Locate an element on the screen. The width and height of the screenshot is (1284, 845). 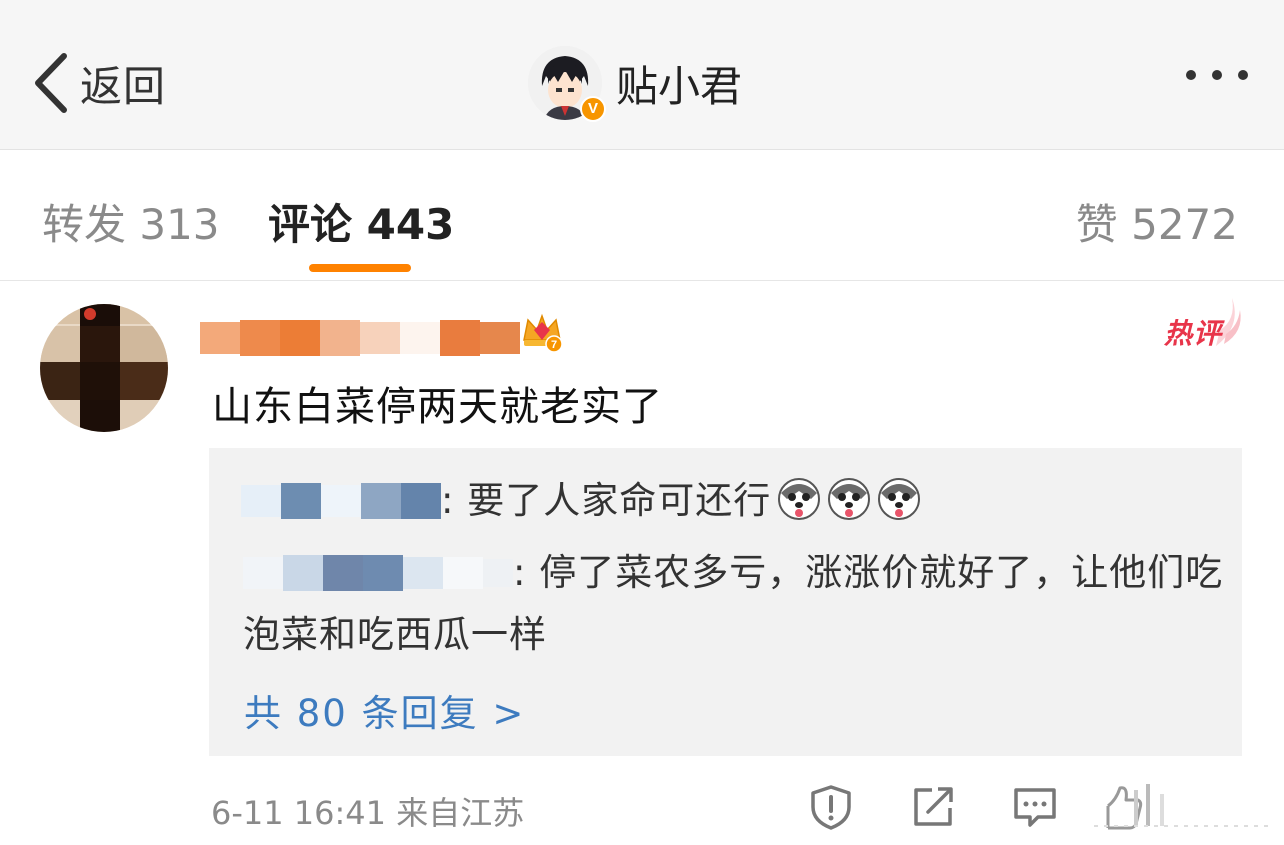
pixelated-avatar-image is located at coordinates (104, 368).